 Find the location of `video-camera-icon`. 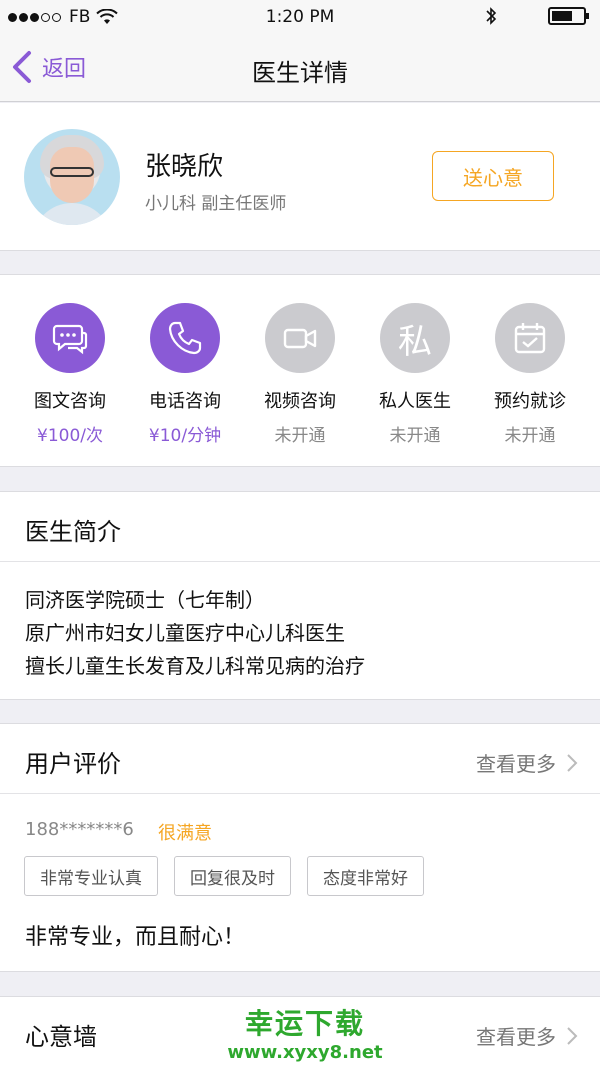

video-camera-icon is located at coordinates (300, 338).